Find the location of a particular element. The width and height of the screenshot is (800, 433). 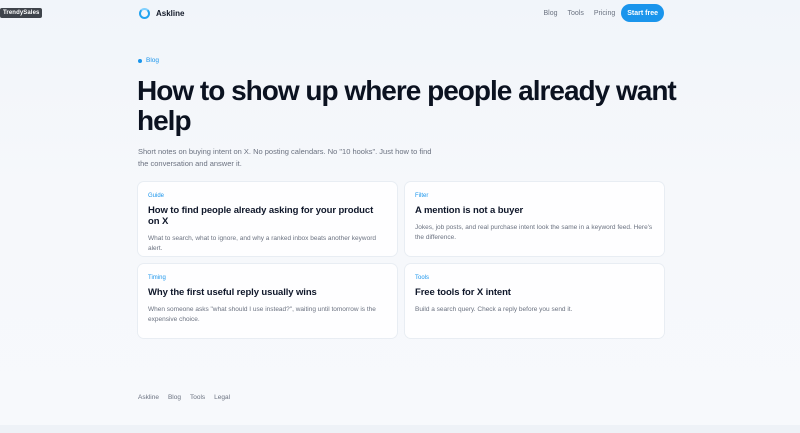

brand-ring-icon is located at coordinates (144, 13).